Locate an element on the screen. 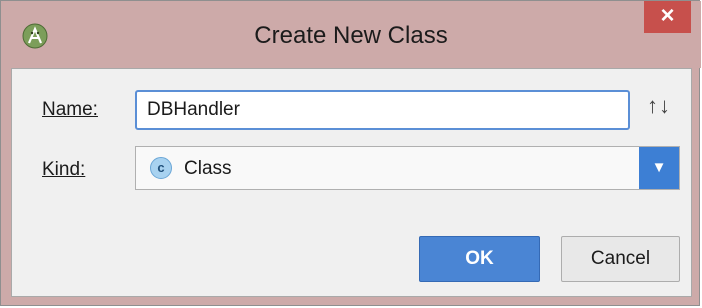 The height and width of the screenshot is (308, 702). sort-icon: ↑↓ is located at coordinates (659, 106).